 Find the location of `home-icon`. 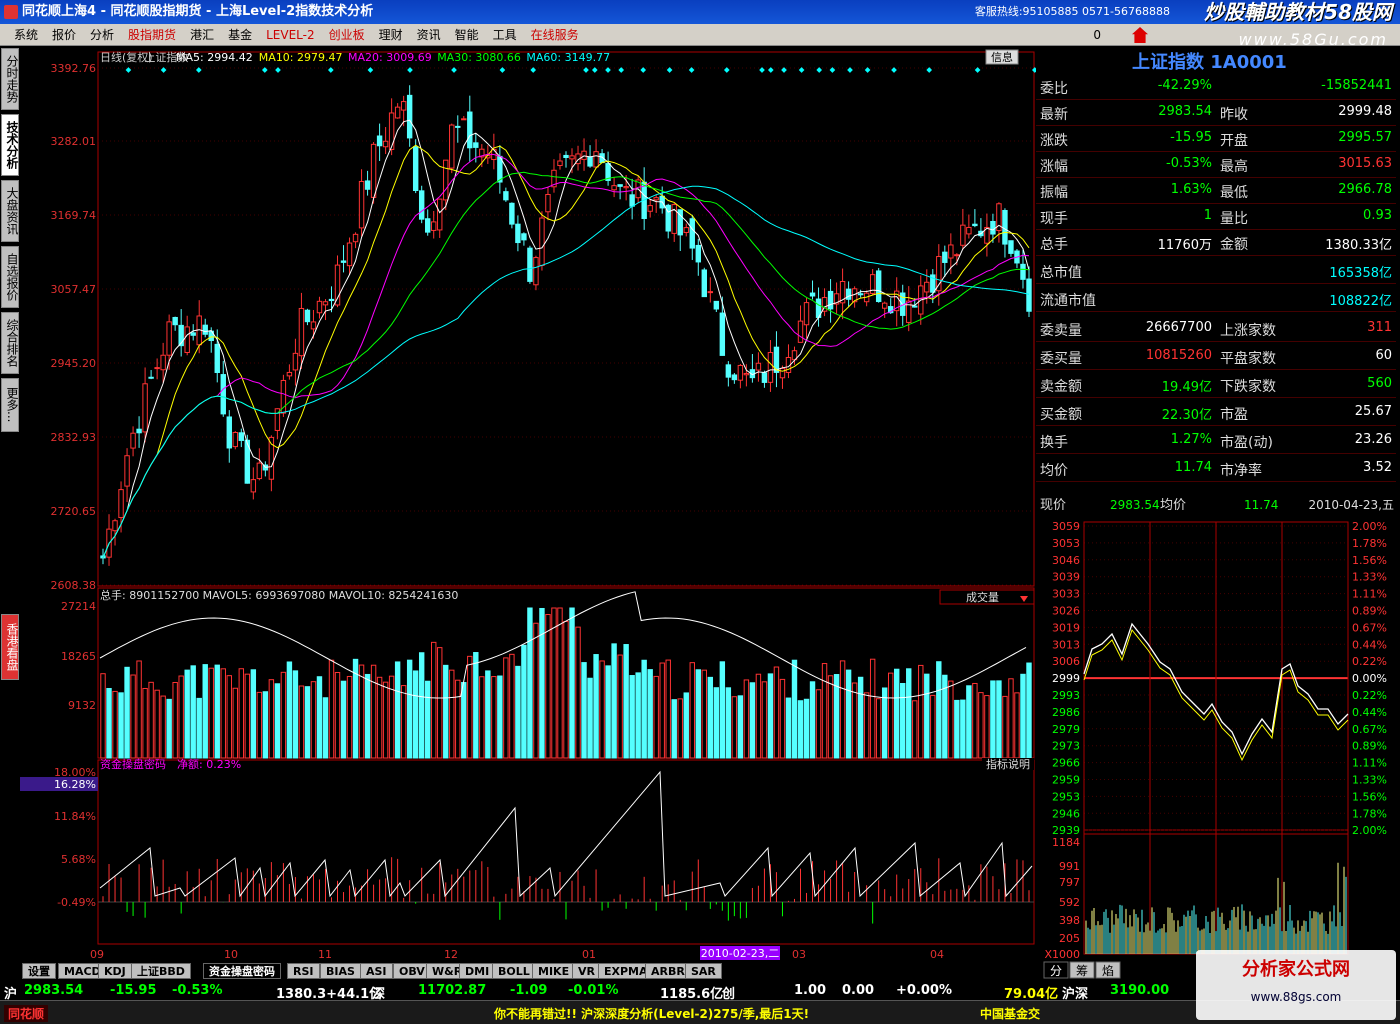

home-icon is located at coordinates (1140, 35).